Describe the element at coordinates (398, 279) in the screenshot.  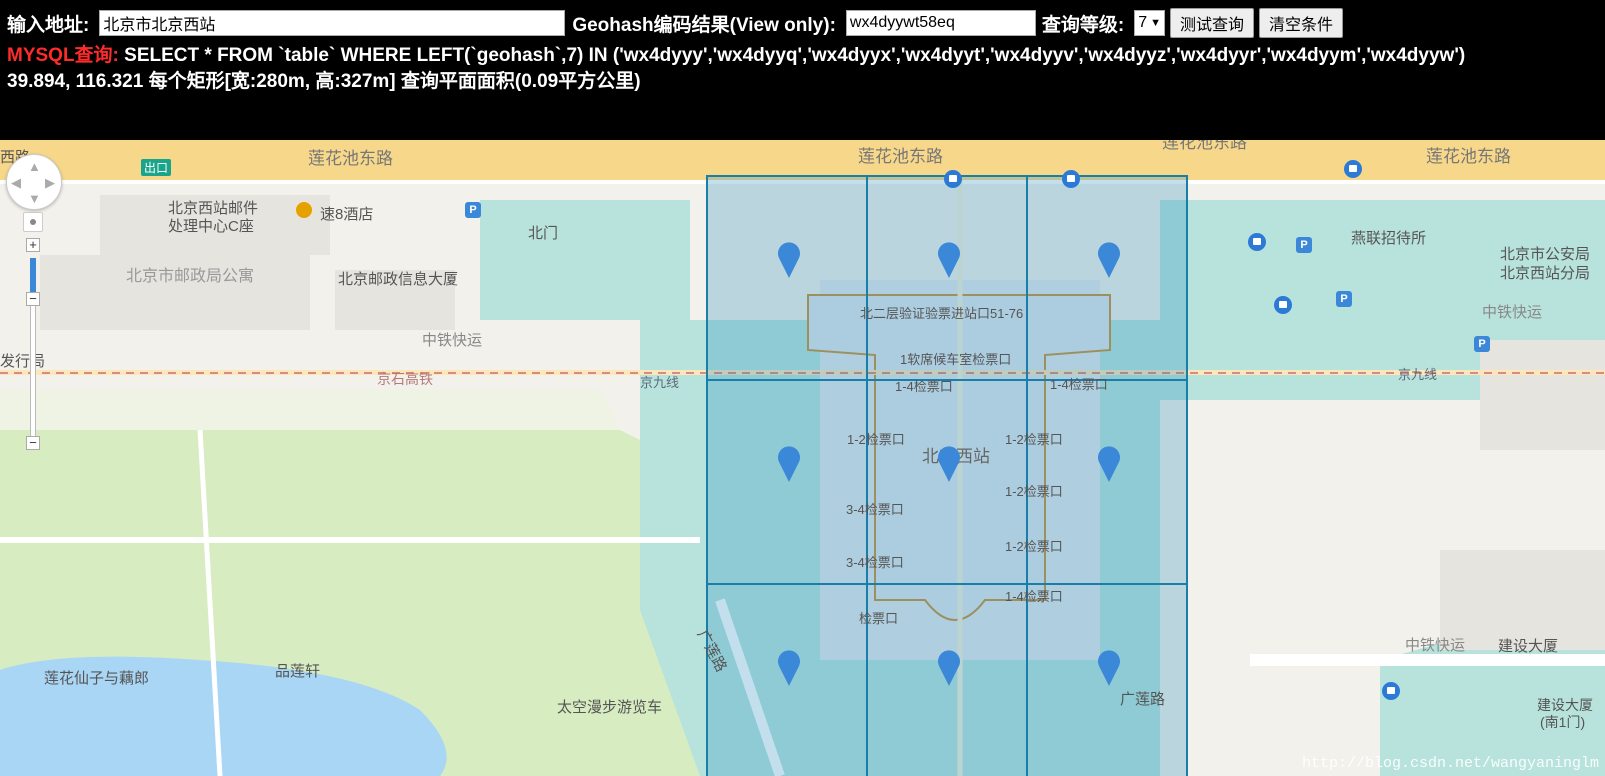
I see `poi-post-building: 北京邮政信息大厦` at that location.